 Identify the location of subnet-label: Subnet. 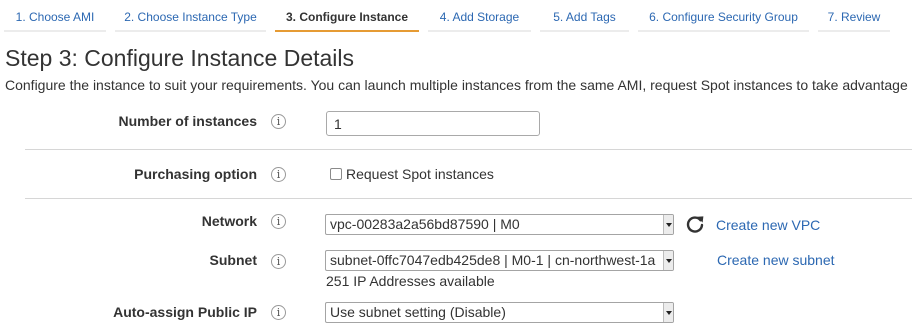
(233, 260).